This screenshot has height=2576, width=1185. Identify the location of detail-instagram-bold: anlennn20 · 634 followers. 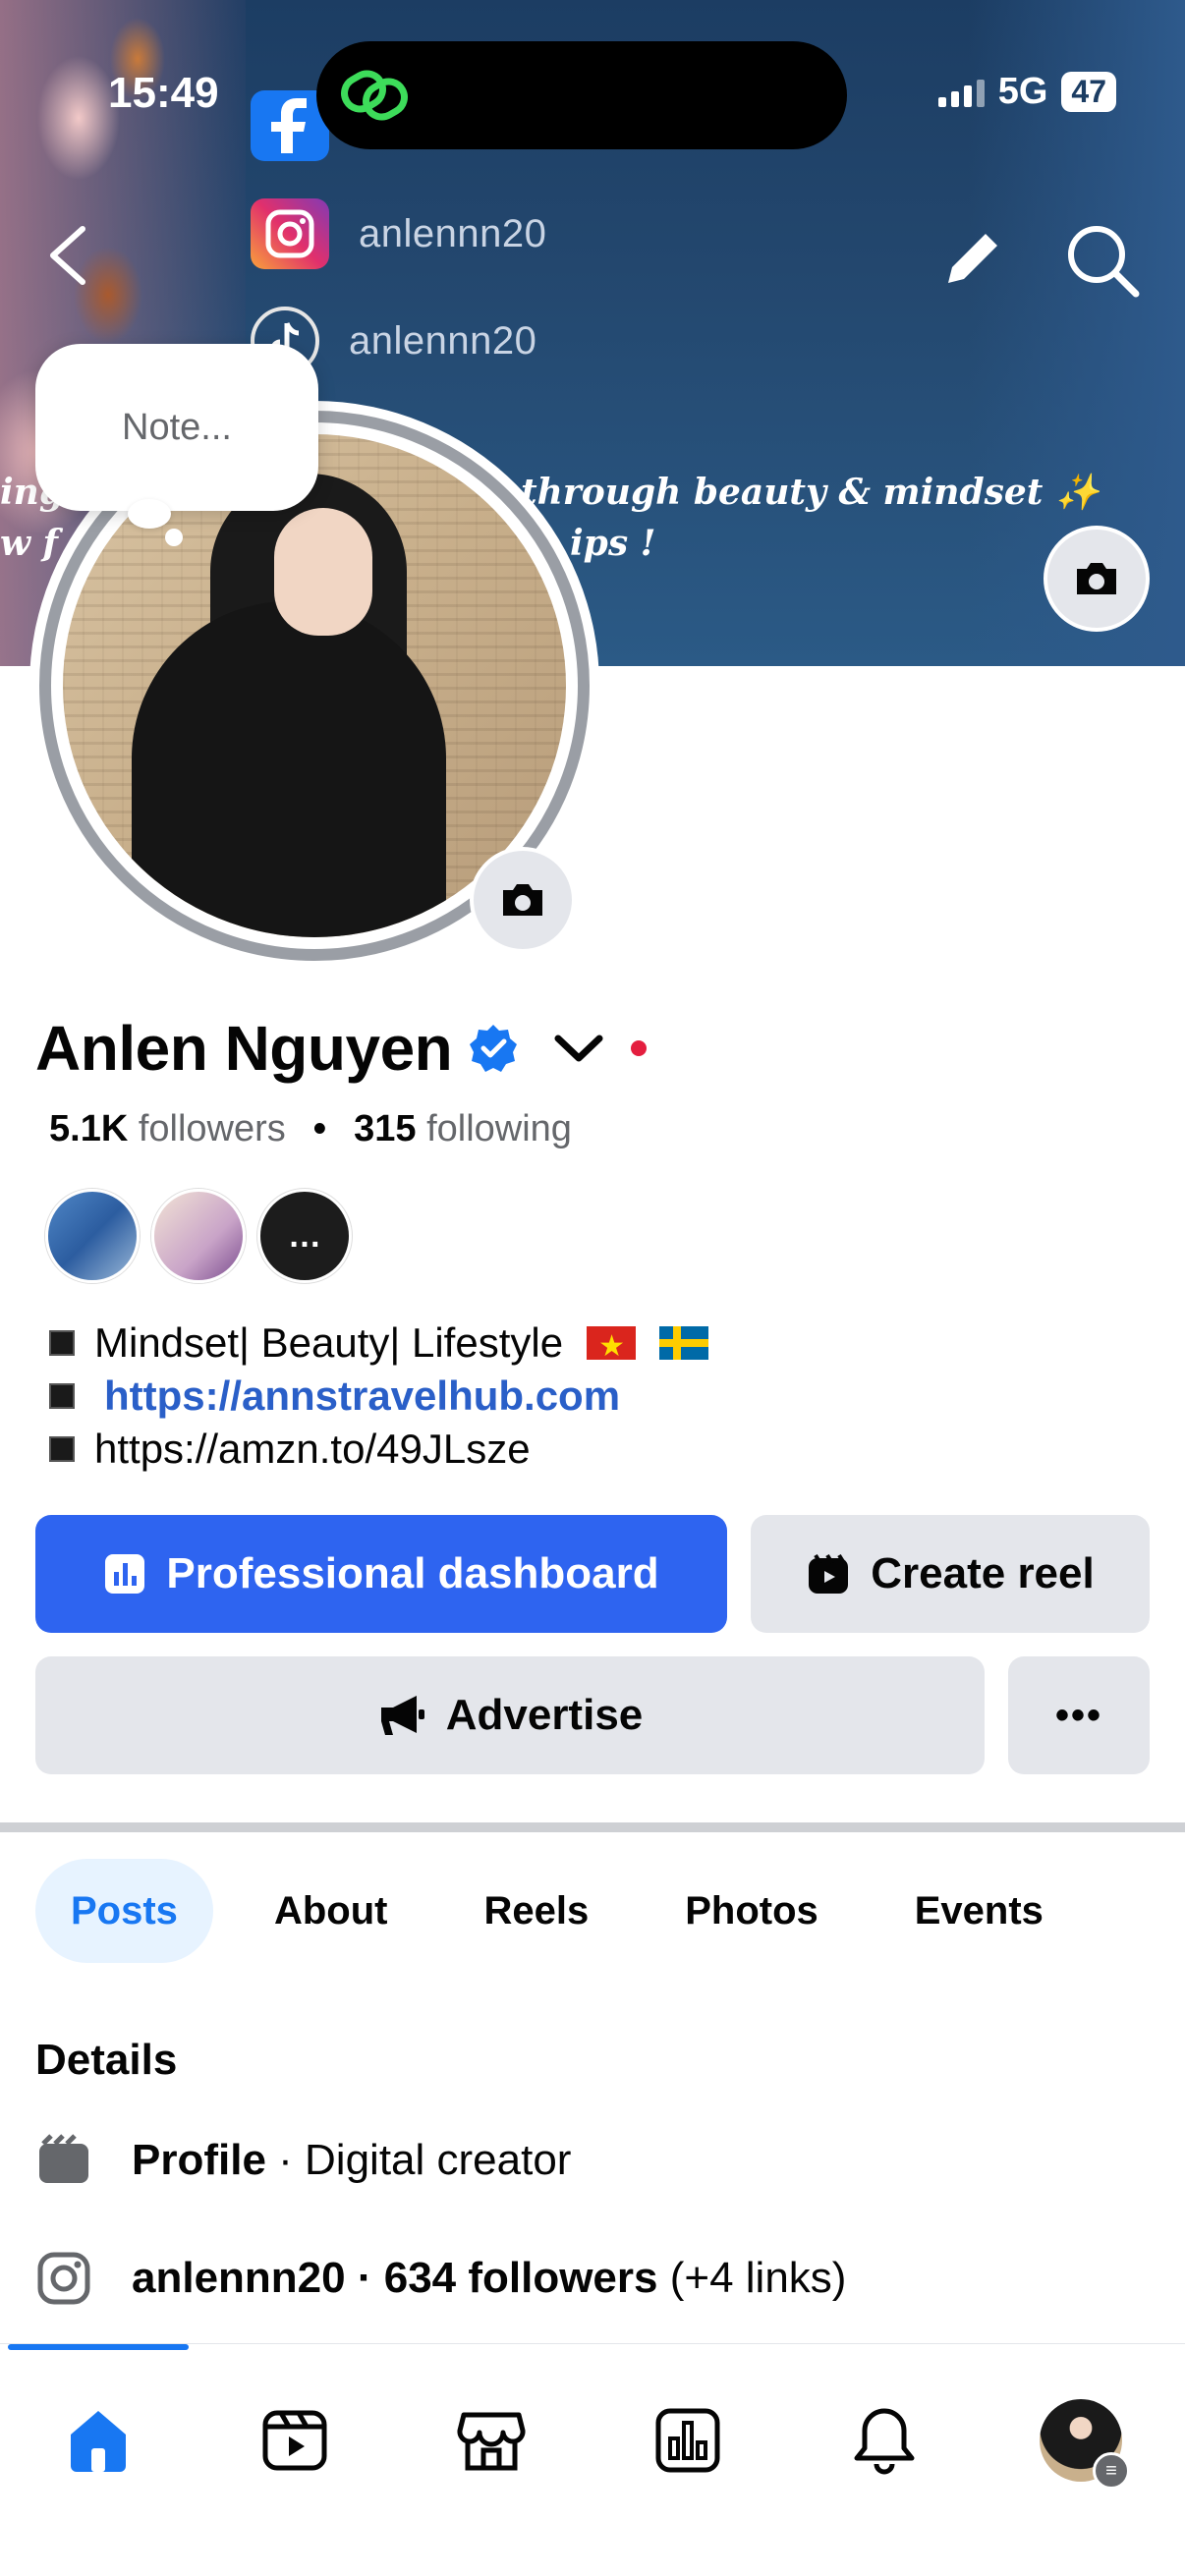
(395, 2278).